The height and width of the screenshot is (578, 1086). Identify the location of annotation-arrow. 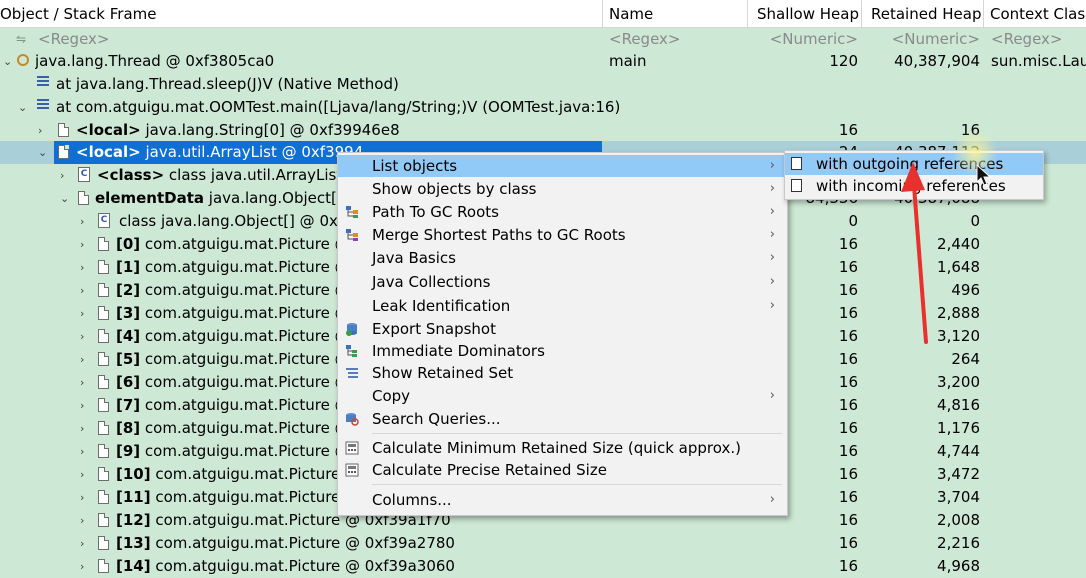
(914, 253).